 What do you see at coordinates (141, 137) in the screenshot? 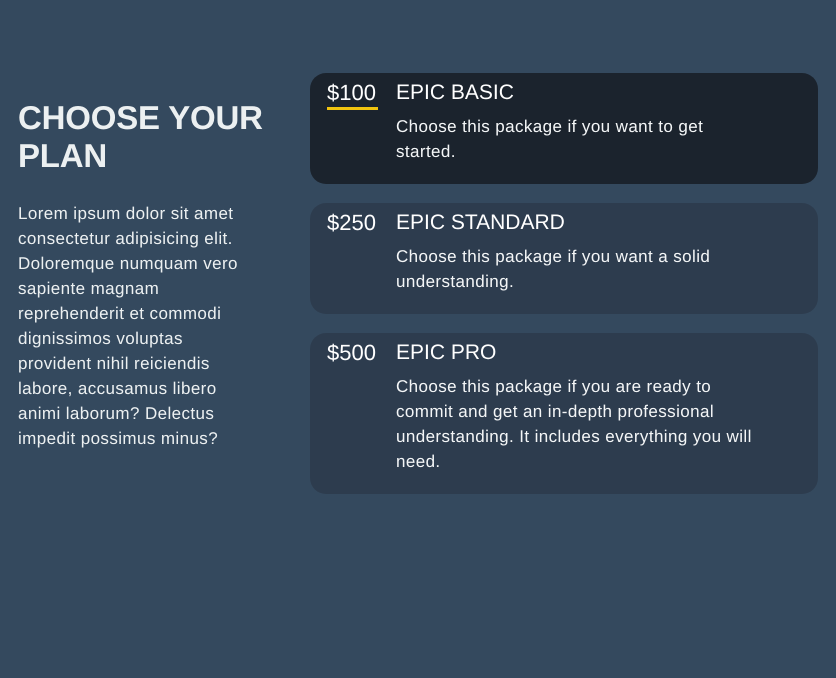
I see `section-title: CHOOSE YOUR PLAN` at bounding box center [141, 137].